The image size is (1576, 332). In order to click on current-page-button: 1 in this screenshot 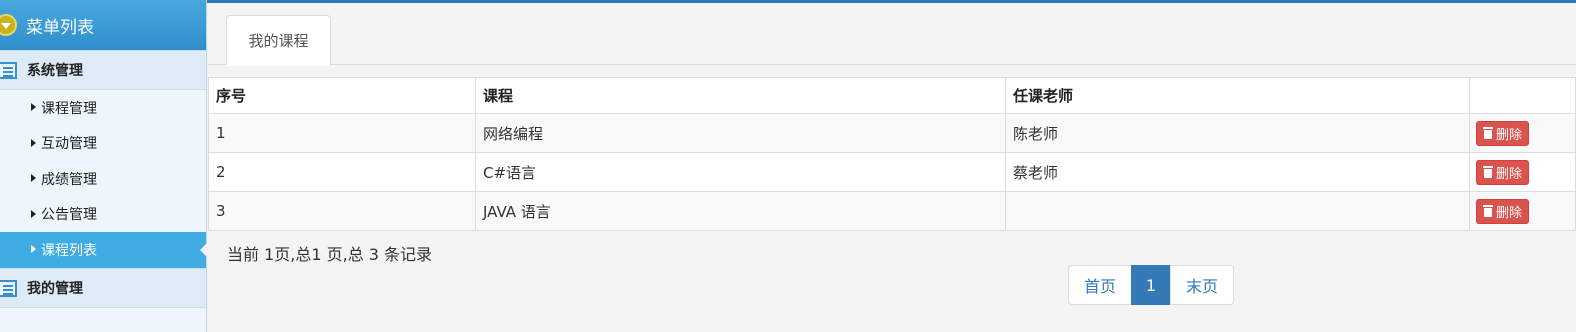, I will do `click(1151, 285)`.